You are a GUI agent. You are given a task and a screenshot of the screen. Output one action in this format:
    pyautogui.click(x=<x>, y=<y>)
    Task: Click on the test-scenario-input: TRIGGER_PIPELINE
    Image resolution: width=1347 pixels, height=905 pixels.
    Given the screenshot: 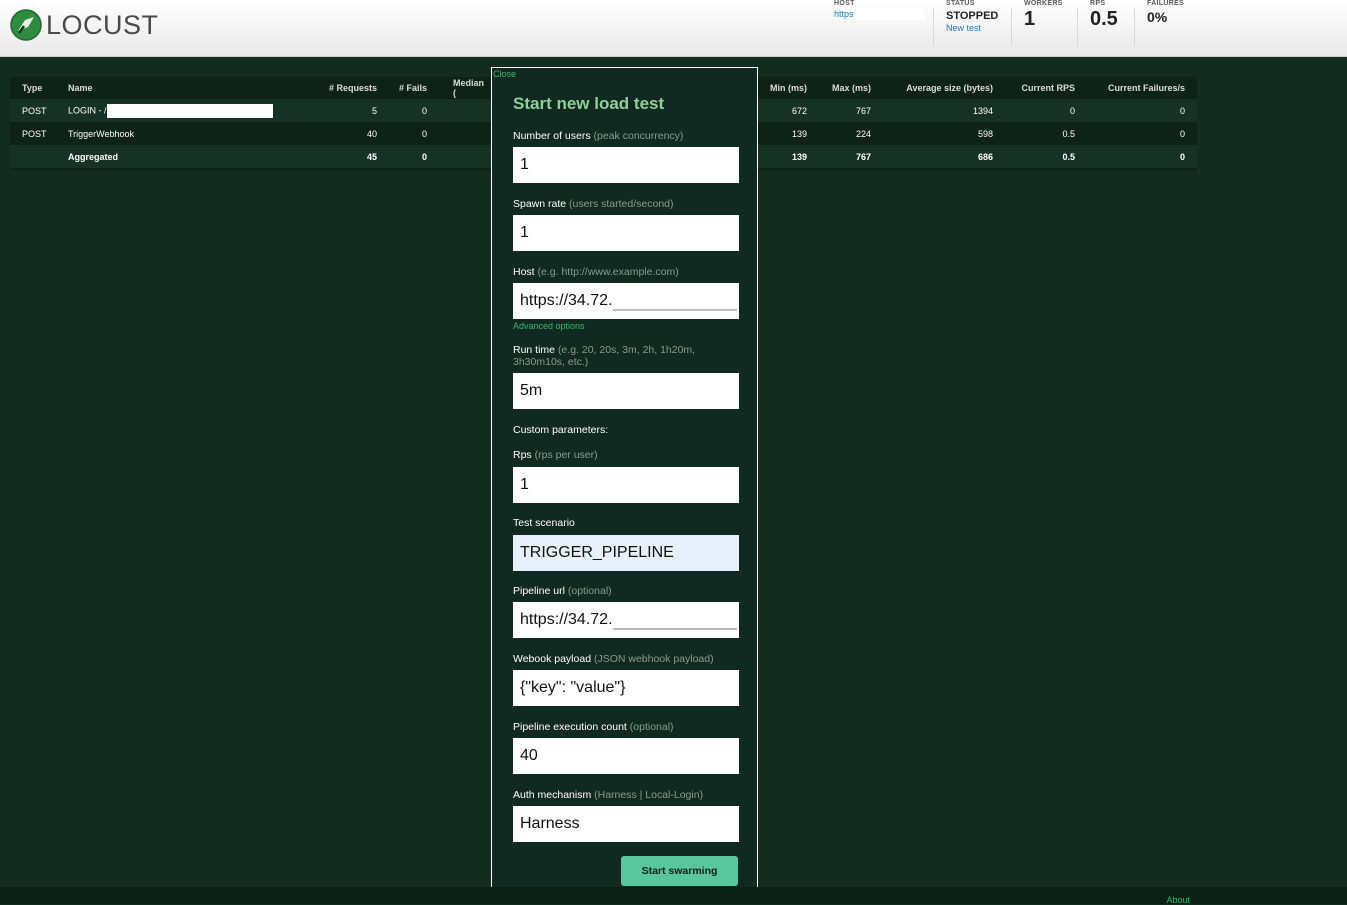 What is the action you would take?
    pyautogui.click(x=626, y=553)
    